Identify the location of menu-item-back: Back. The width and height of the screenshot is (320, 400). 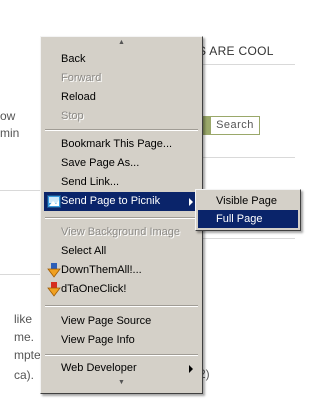
(121, 59).